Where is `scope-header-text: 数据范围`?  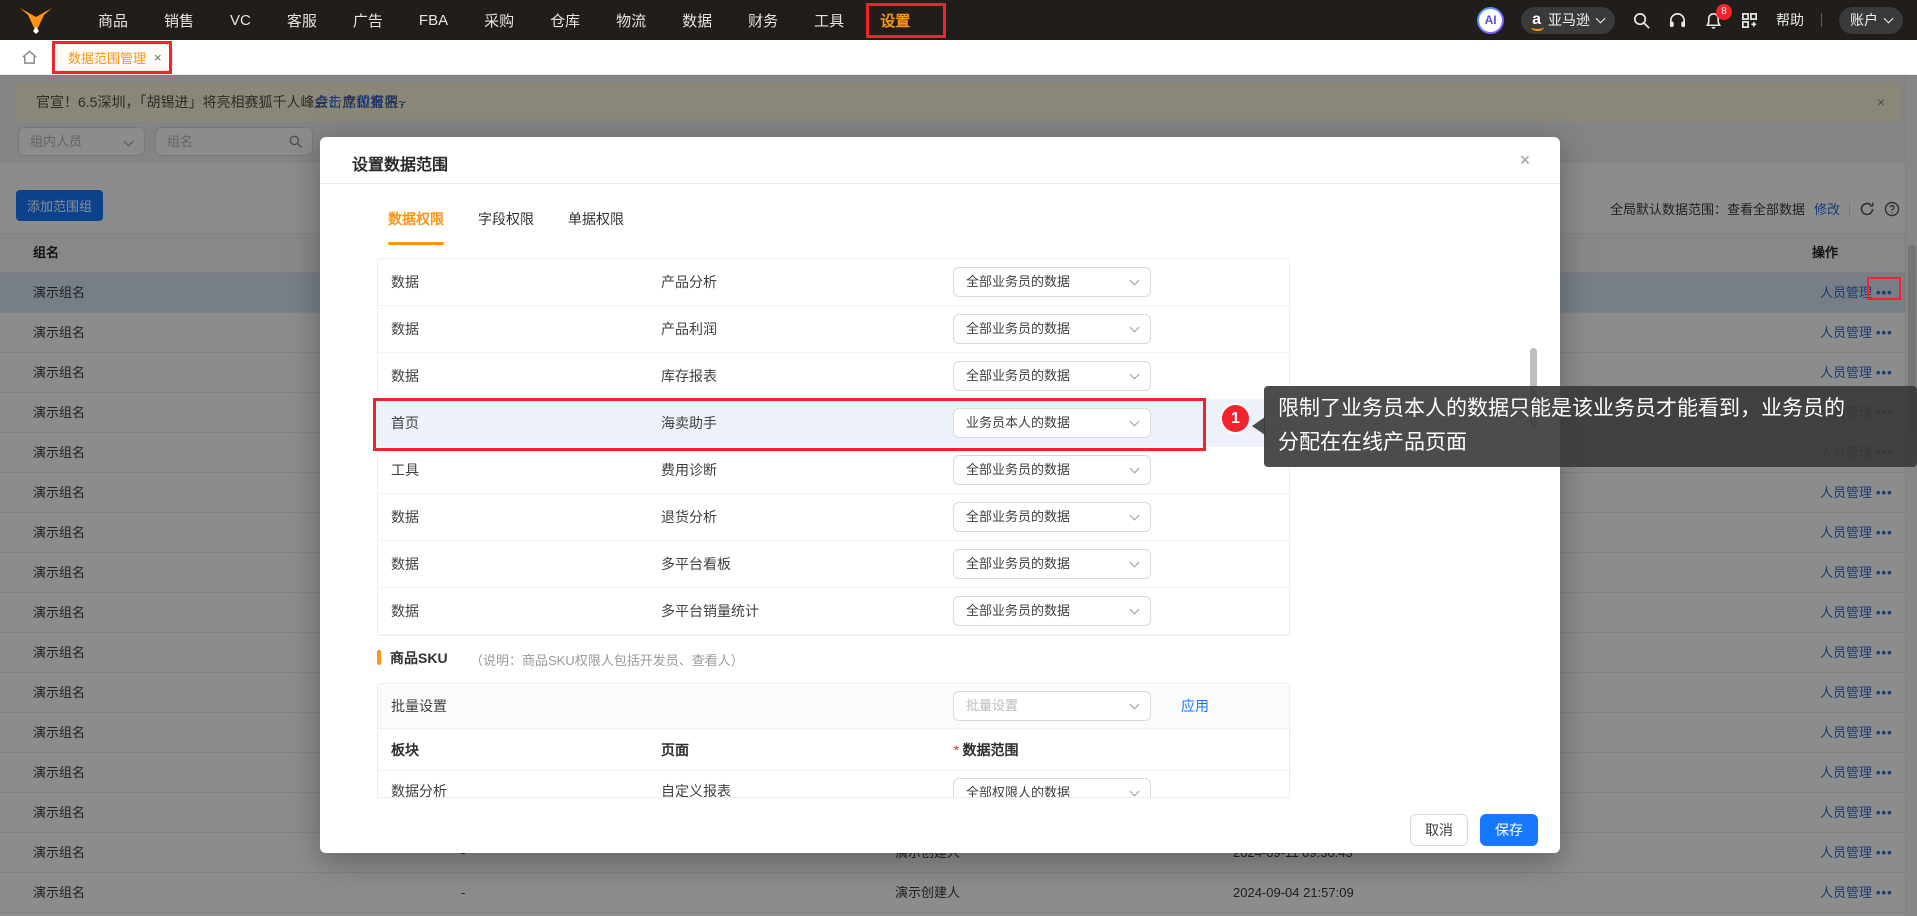 scope-header-text: 数据范围 is located at coordinates (990, 750).